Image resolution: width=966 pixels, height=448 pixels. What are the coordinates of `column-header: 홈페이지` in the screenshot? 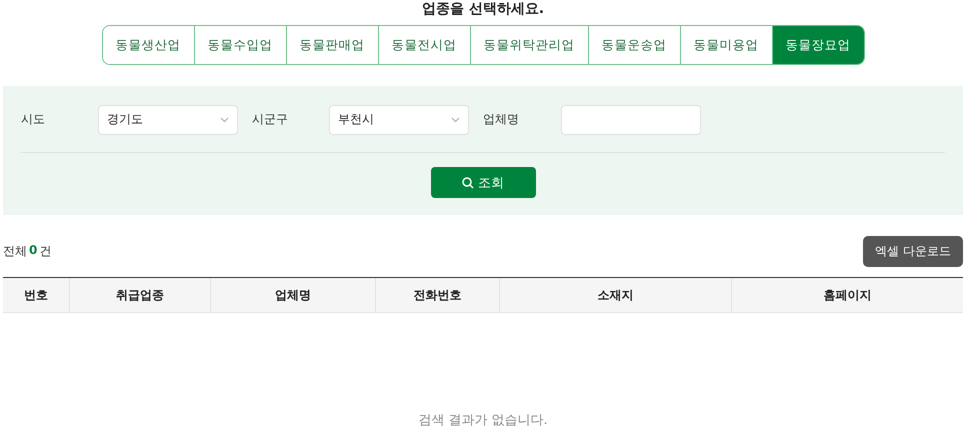 It's located at (847, 295).